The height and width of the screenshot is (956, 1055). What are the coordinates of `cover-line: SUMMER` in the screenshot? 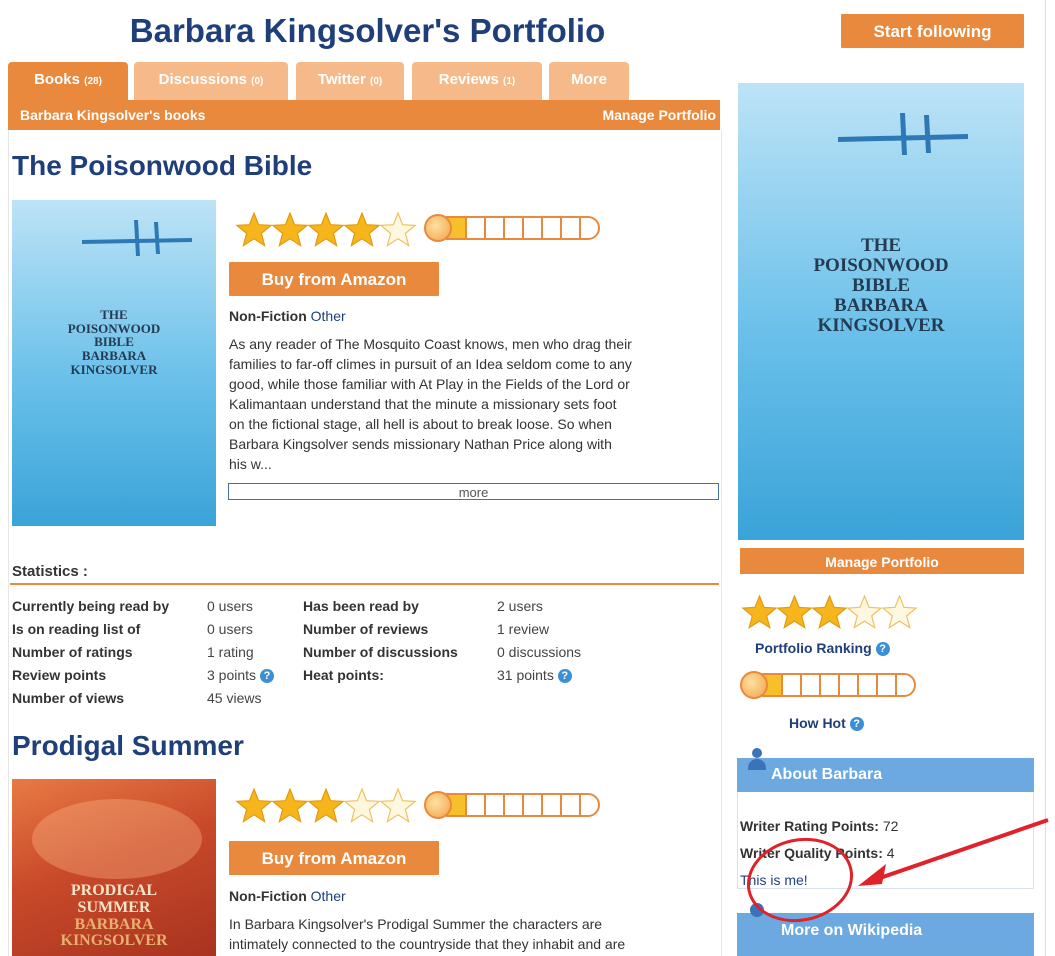 It's located at (114, 907).